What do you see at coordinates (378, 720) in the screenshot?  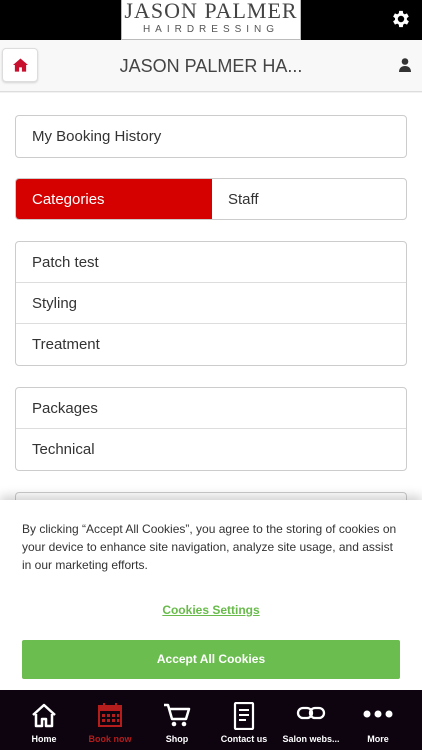 I see `bottom-tab-more: More` at bounding box center [378, 720].